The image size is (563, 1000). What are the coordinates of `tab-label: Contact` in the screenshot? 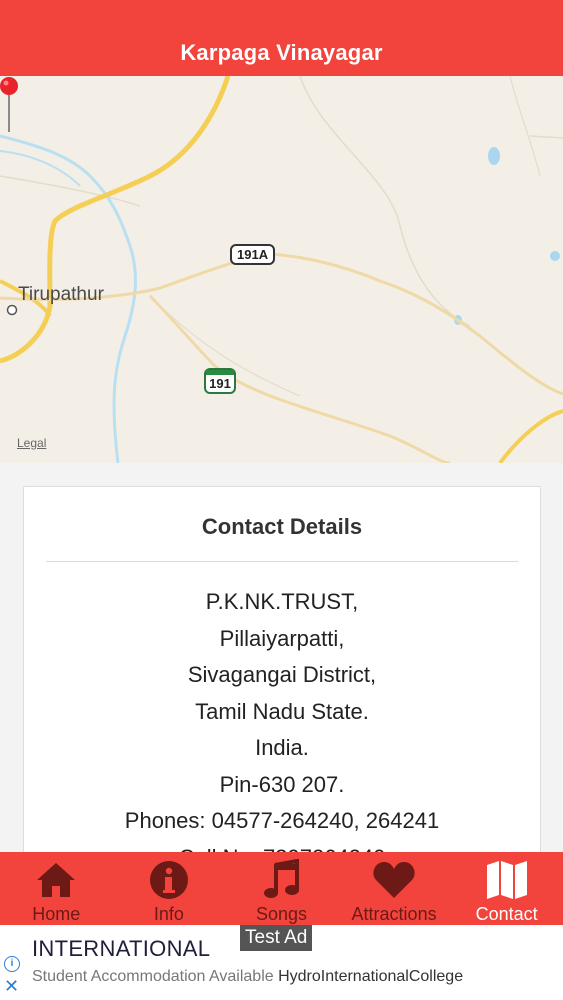 It's located at (506, 914).